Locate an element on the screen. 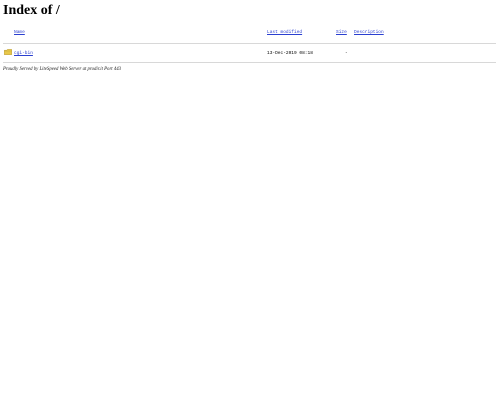 This screenshot has width=500, height=417. sort-by-last-modified-link: Last modified is located at coordinates (284, 33).